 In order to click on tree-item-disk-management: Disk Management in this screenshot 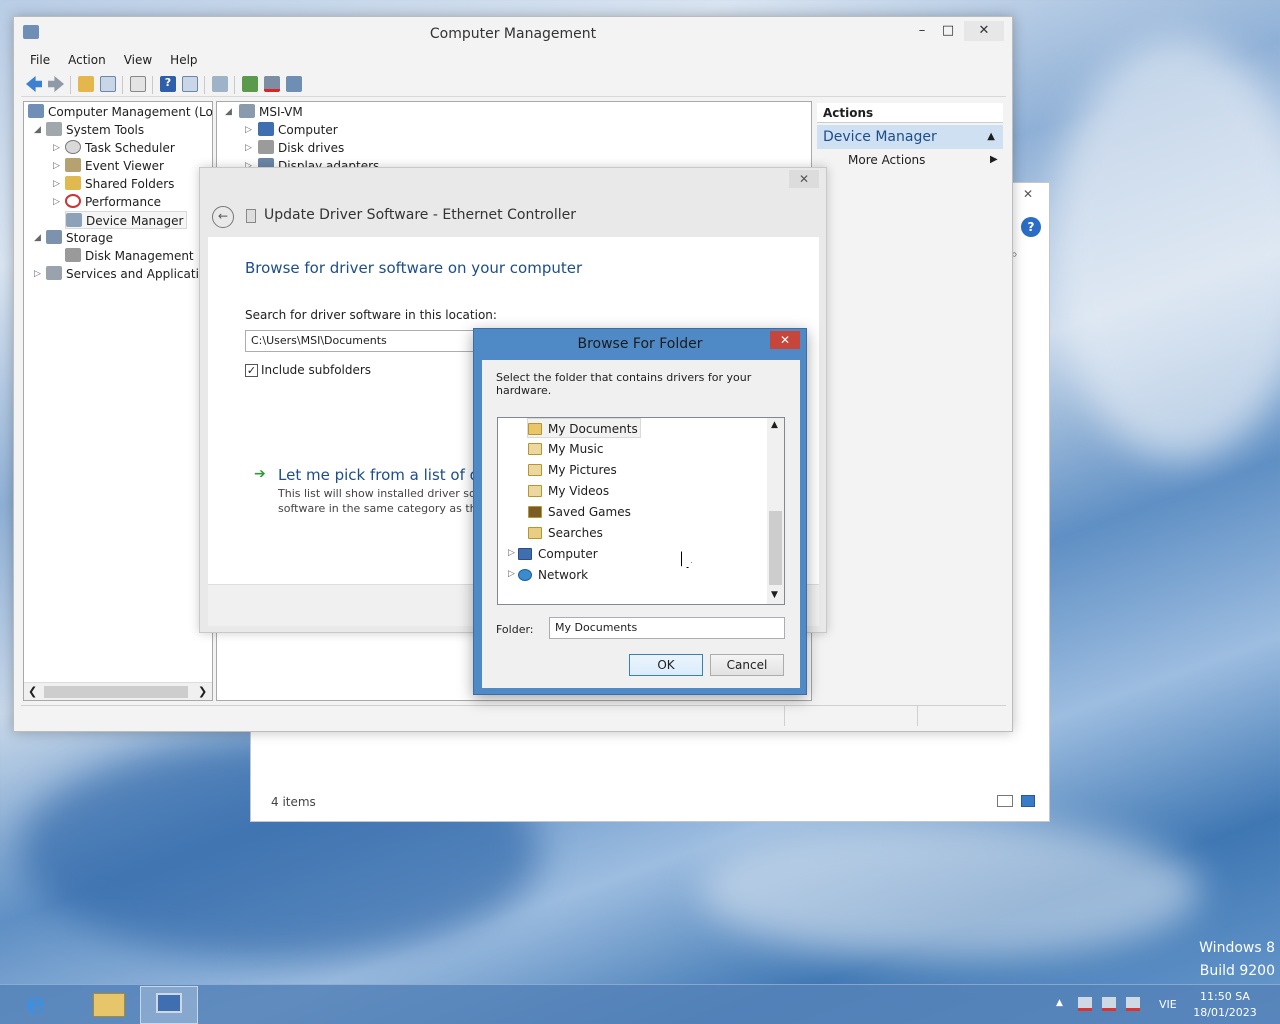, I will do `click(129, 256)`.